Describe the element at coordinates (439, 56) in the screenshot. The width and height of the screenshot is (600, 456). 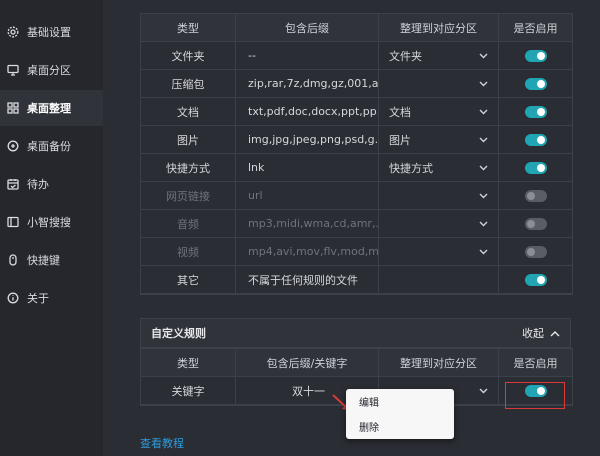
I see `partition-select: 文件夹` at that location.